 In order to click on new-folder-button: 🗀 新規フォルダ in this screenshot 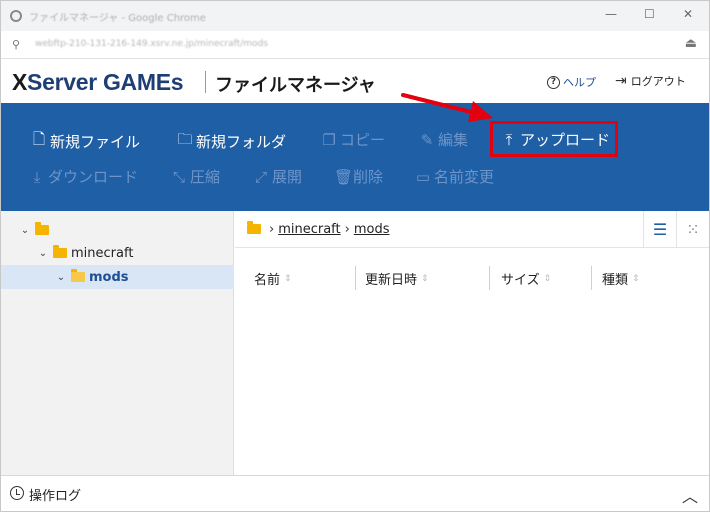, I will do `click(231, 141)`.